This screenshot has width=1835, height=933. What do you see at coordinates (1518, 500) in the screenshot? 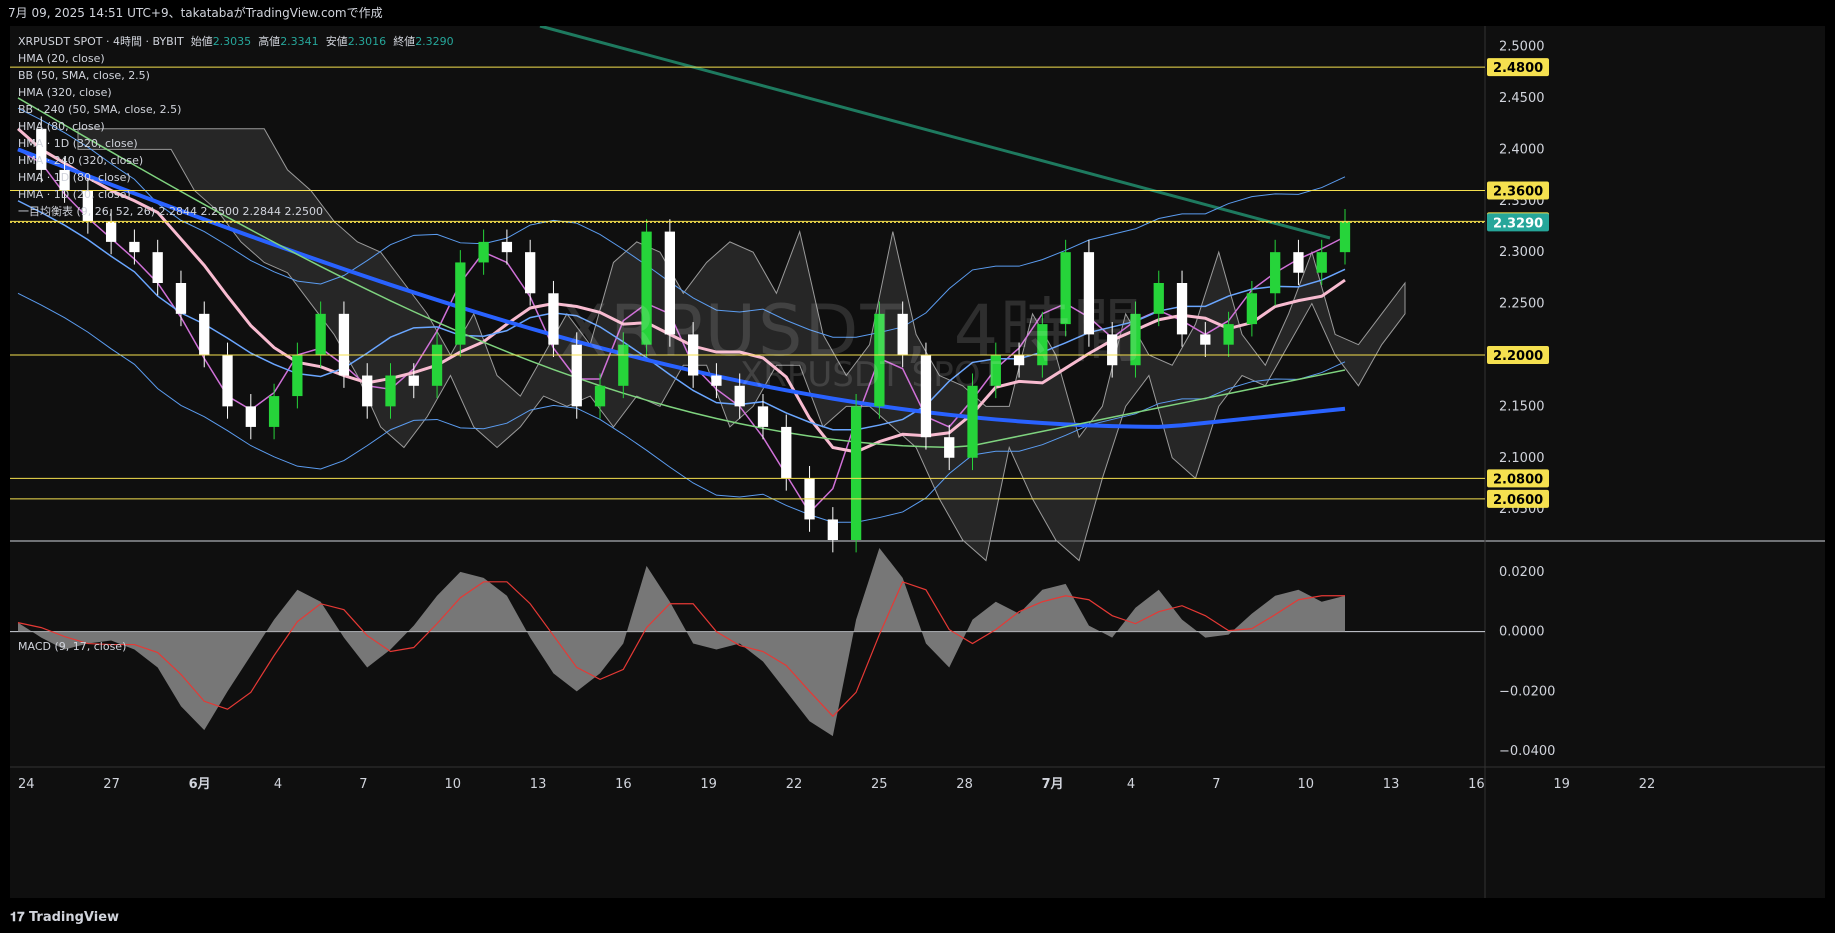
I see `level-label: 2.0600` at bounding box center [1518, 500].